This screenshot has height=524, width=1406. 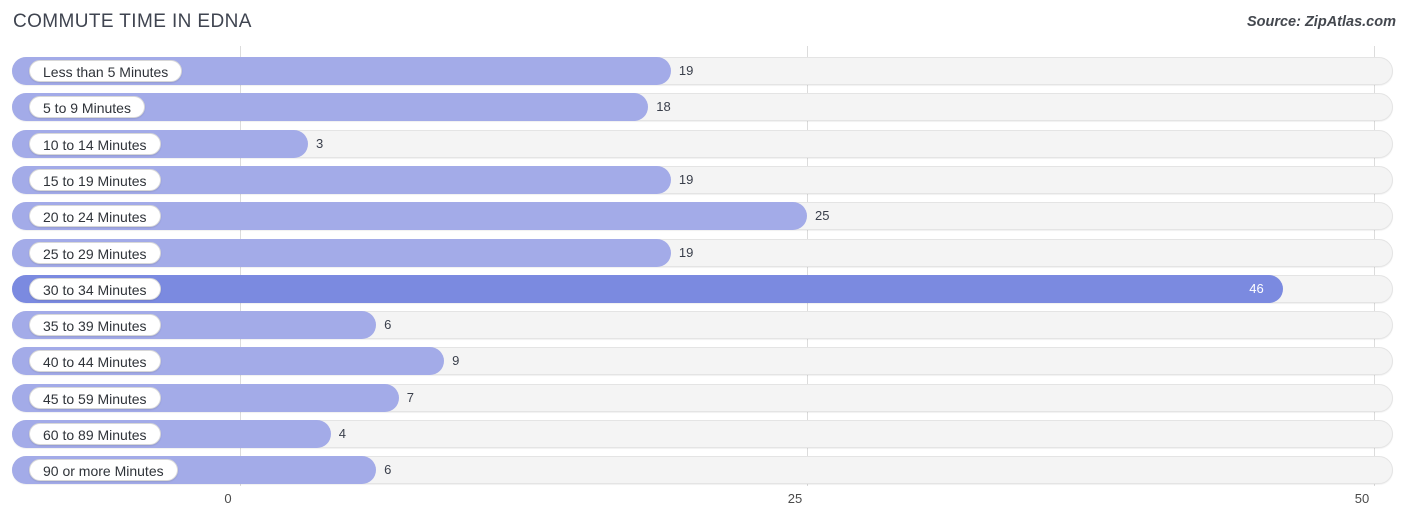 I want to click on category-label: 30 to 34 Minutes, so click(x=95, y=288).